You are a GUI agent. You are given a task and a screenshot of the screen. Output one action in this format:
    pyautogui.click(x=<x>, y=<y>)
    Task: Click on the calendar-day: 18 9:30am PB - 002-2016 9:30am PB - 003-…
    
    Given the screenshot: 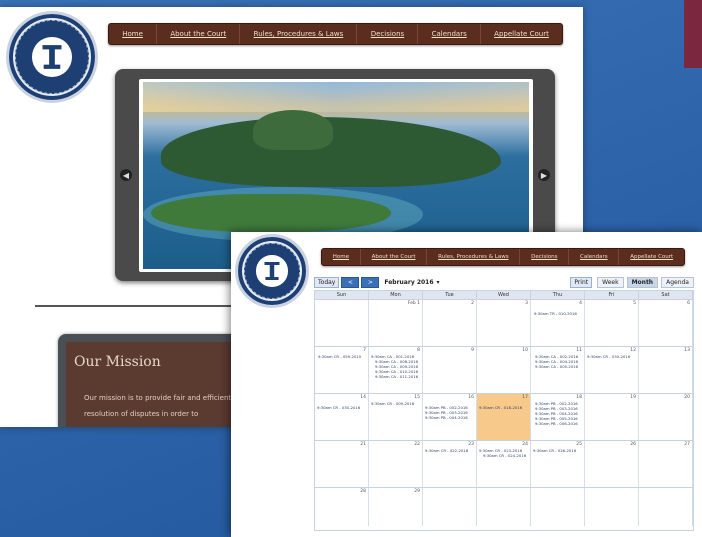 What is the action you would take?
    pyautogui.click(x=558, y=417)
    